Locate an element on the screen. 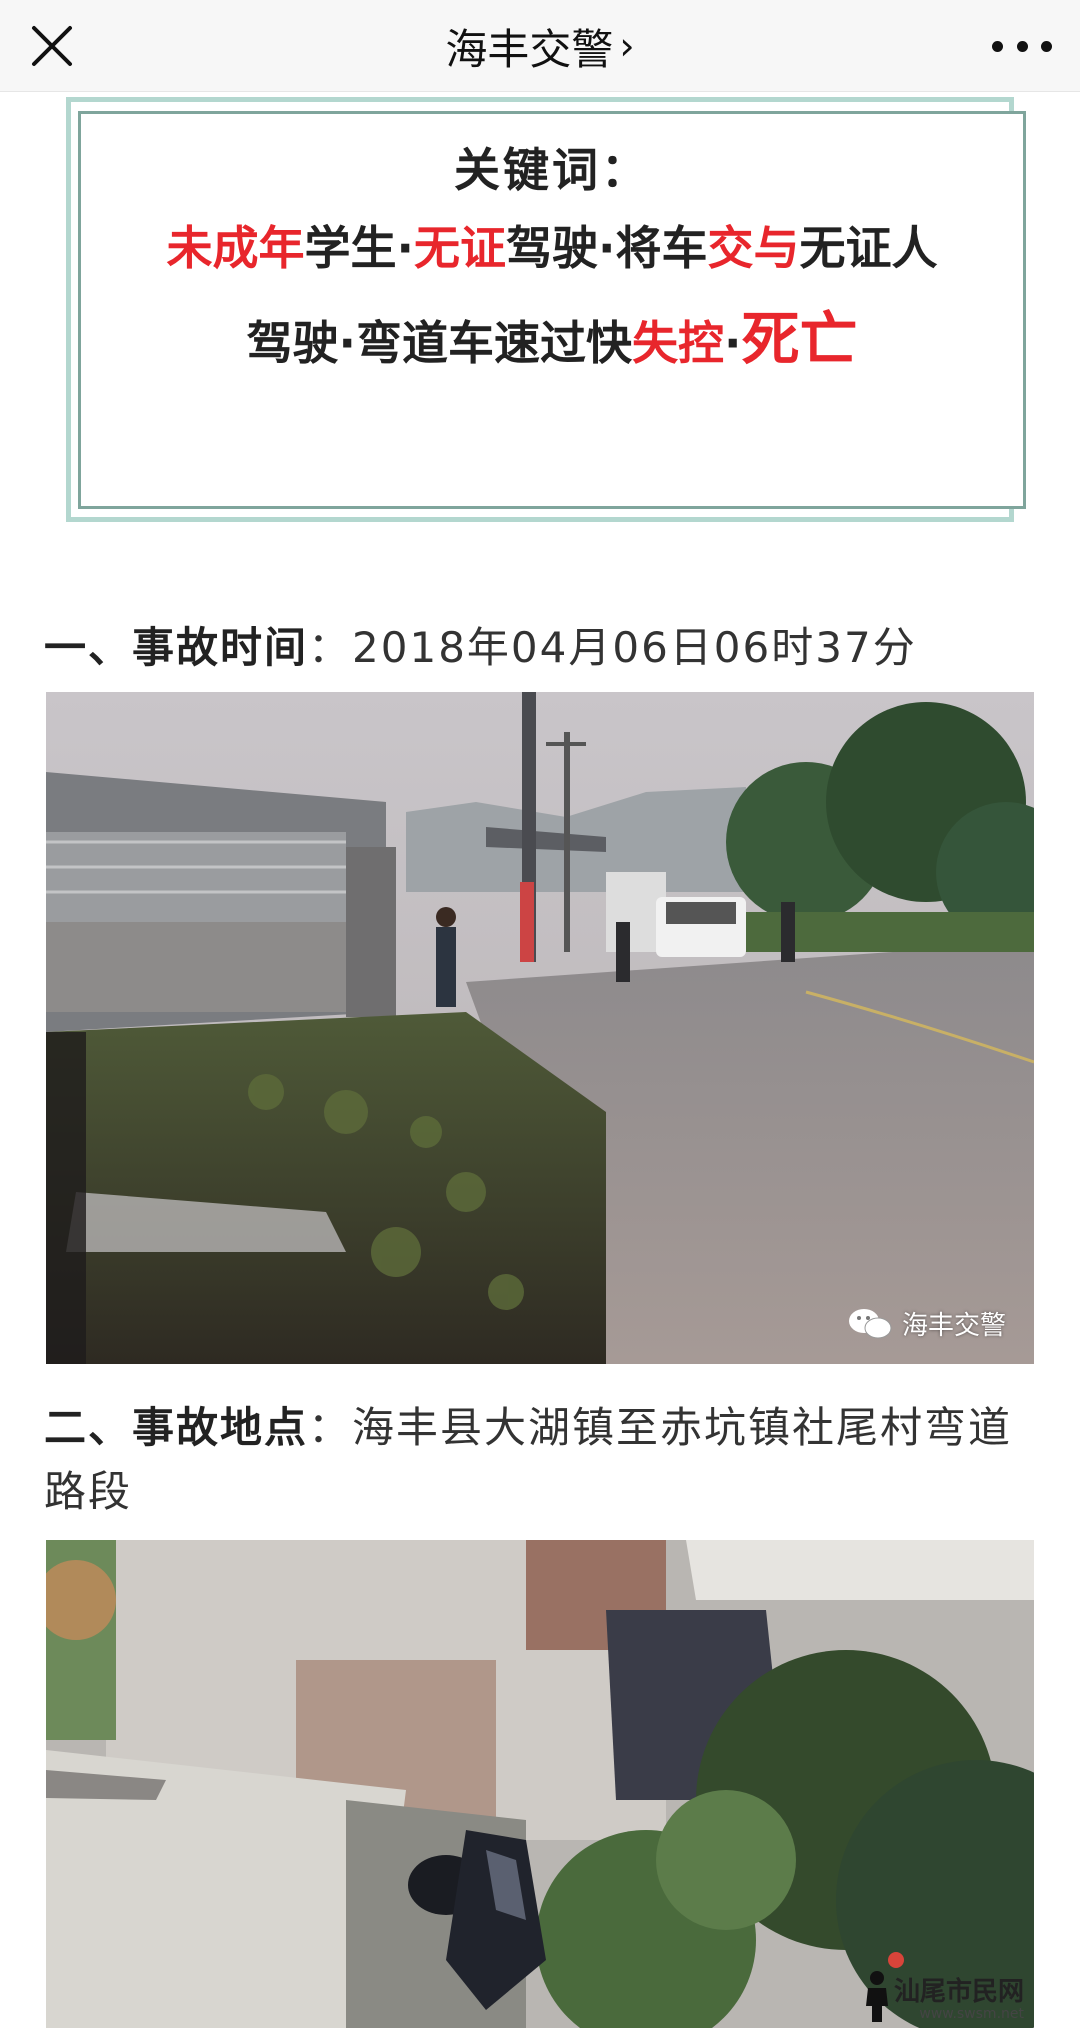 This screenshot has width=1080, height=2028. keyword-segment: 学生· is located at coordinates (359, 248).